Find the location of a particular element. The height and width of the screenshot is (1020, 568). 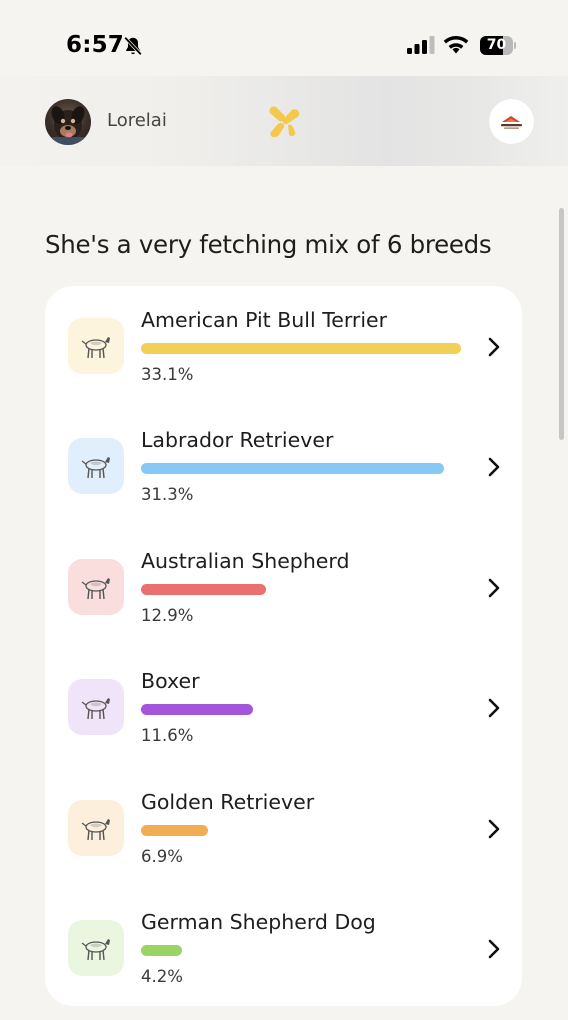

breed-percent: 31.3% is located at coordinates (167, 495).